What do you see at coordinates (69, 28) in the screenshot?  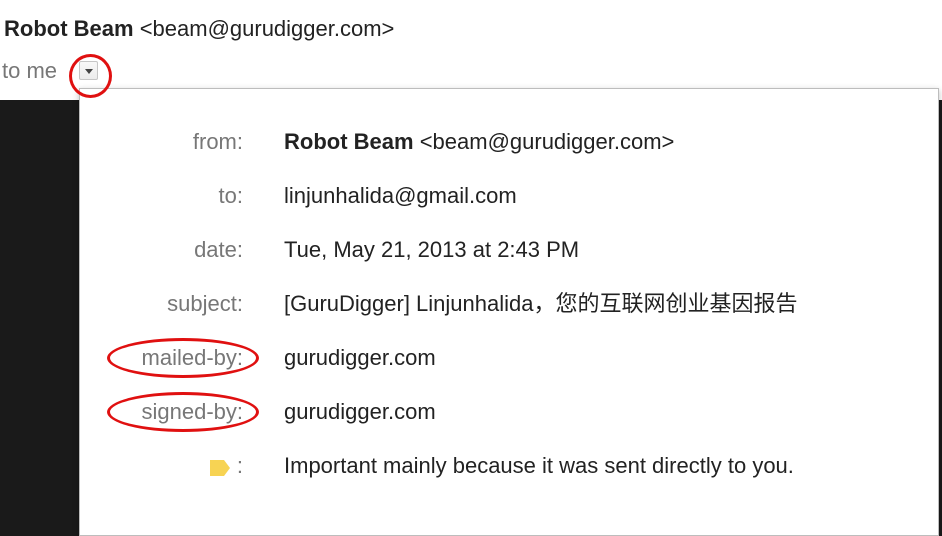 I see `sender-name: Robot Beam` at bounding box center [69, 28].